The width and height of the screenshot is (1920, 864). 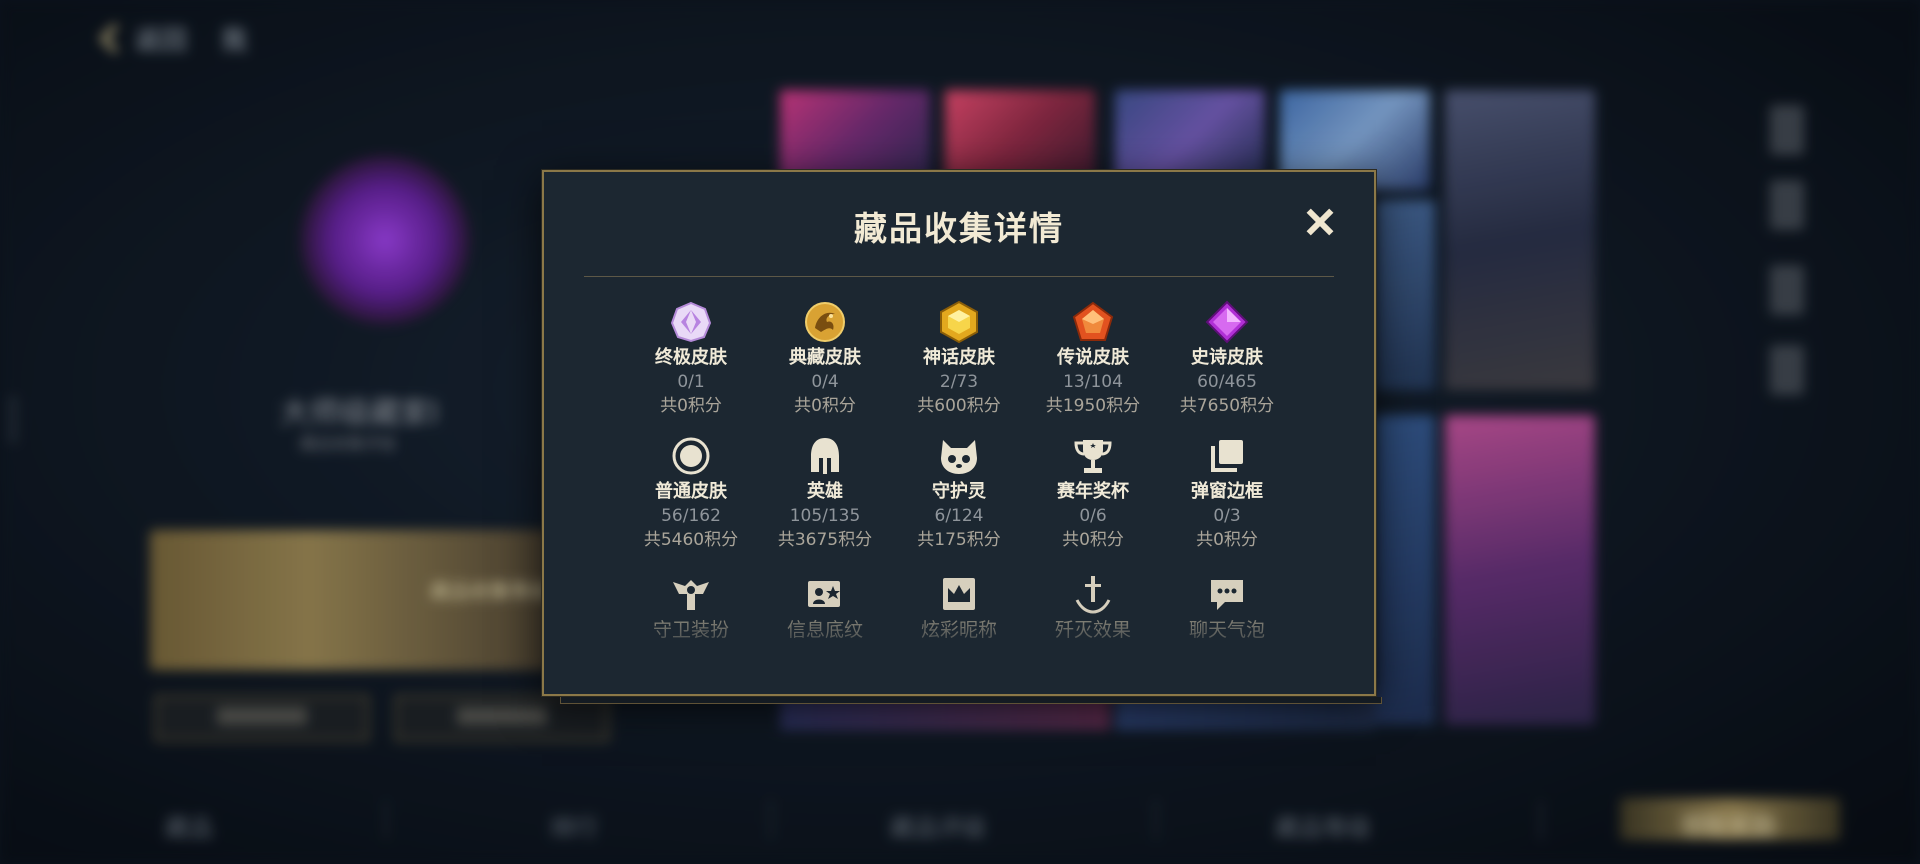 I want to click on item-name: 史诗皮肤, so click(x=1227, y=357).